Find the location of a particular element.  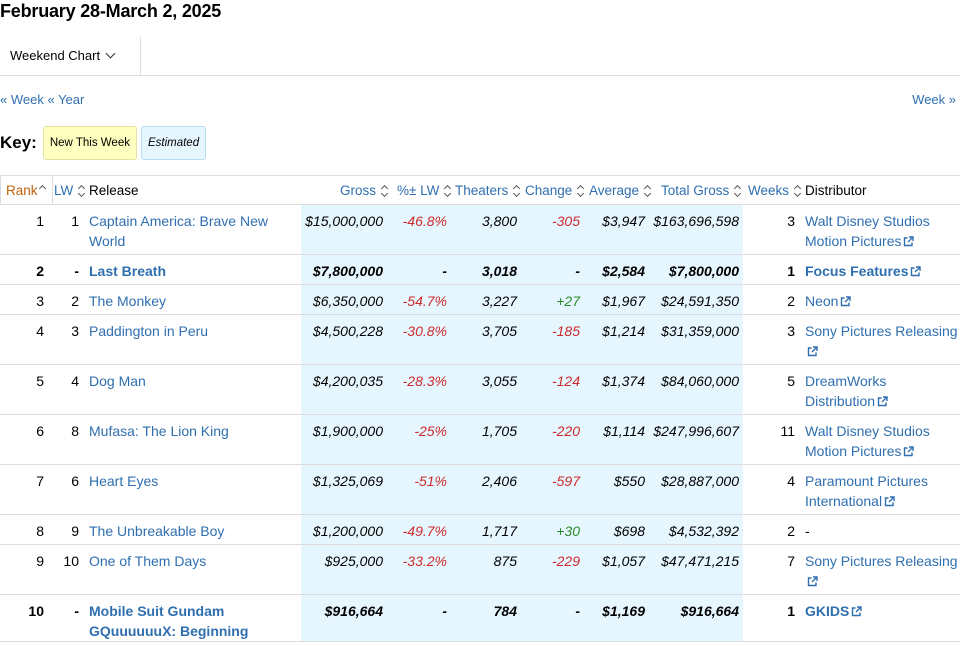

prev-nav: « Week « Year is located at coordinates (42, 99).